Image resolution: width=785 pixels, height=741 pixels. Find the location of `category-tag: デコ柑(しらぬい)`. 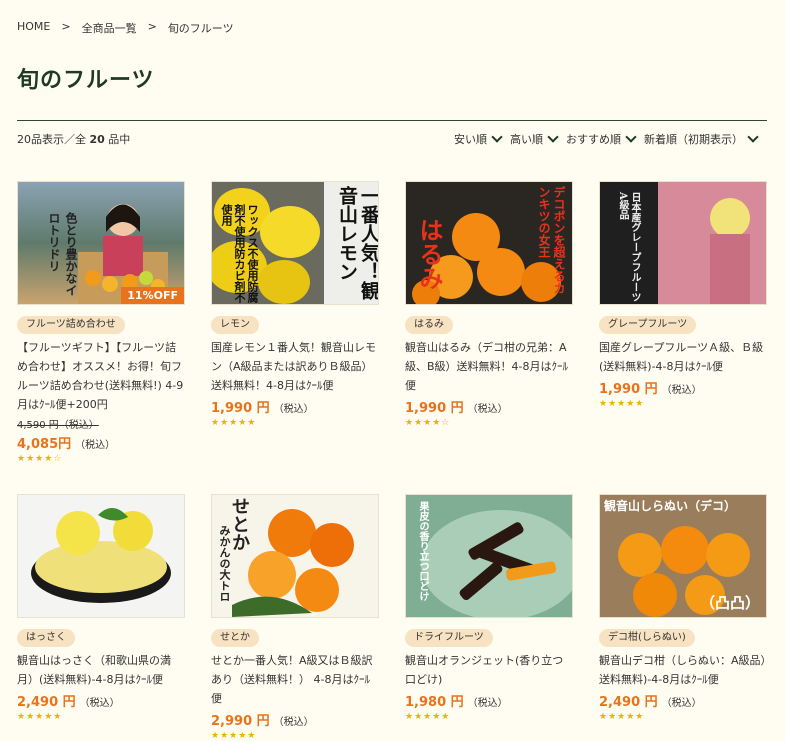

category-tag: デコ柑(しらぬい) is located at coordinates (647, 638).